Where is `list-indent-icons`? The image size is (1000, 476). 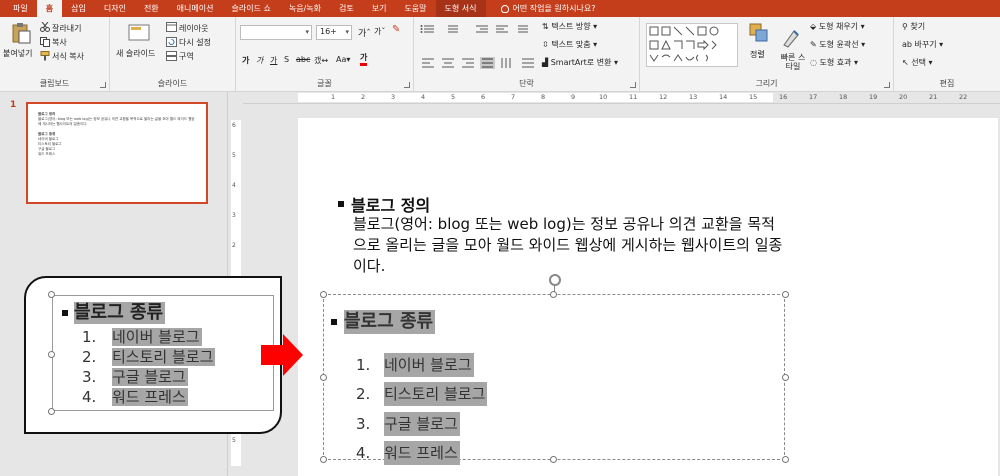
list-indent-icons is located at coordinates (480, 29).